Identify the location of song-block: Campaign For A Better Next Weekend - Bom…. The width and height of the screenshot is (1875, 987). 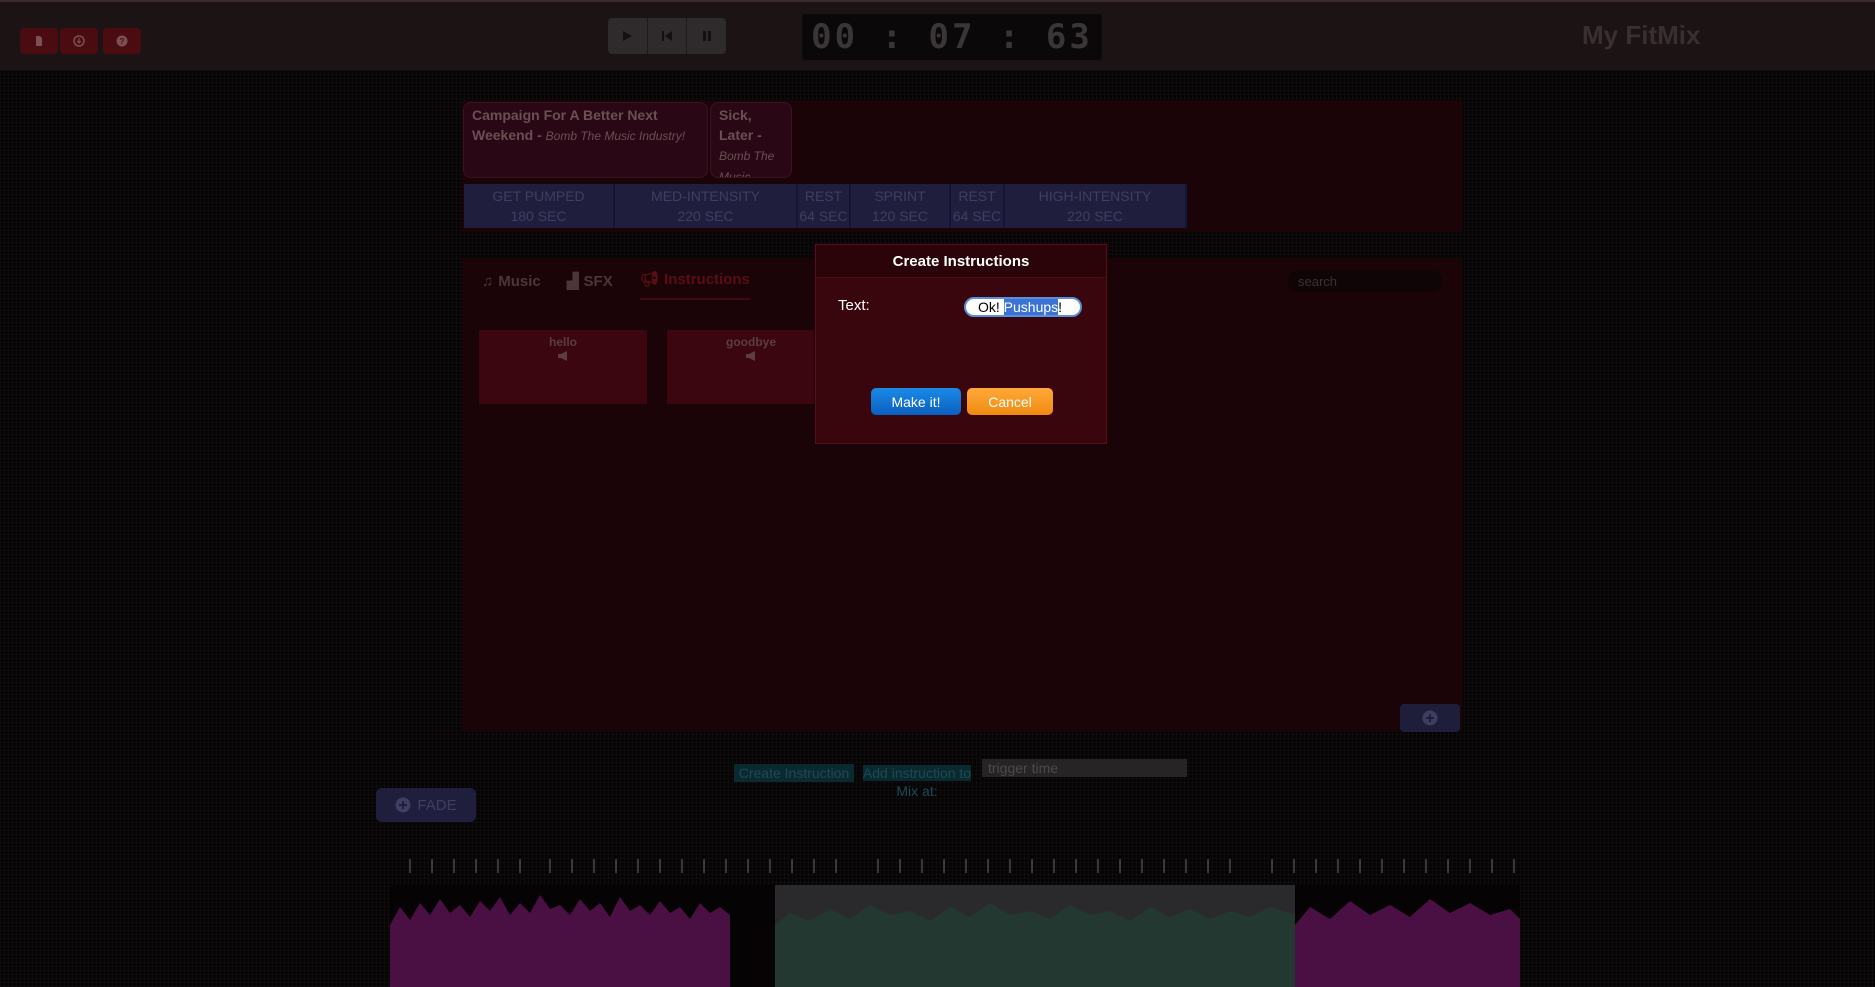
(585, 140).